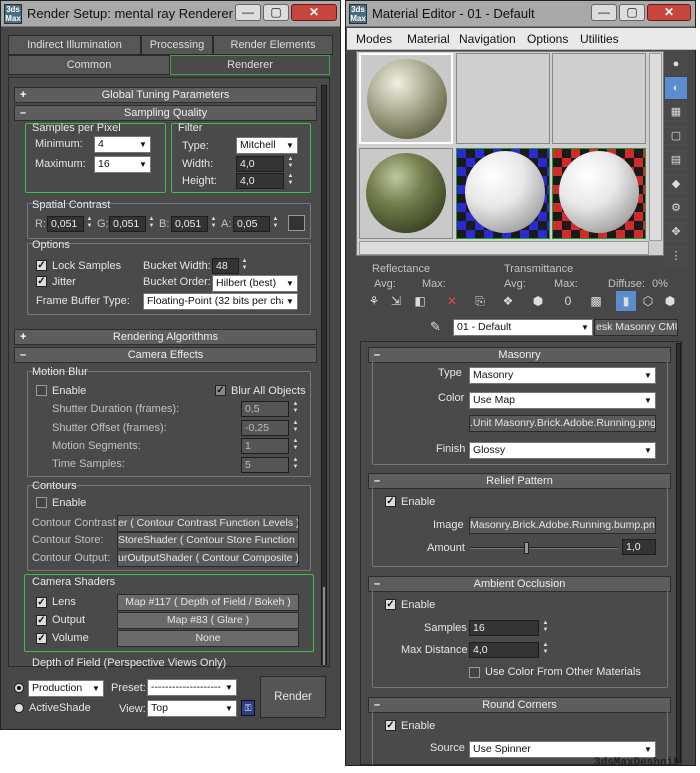  I want to click on go-to-parent-icon: ⬡, so click(648, 301).